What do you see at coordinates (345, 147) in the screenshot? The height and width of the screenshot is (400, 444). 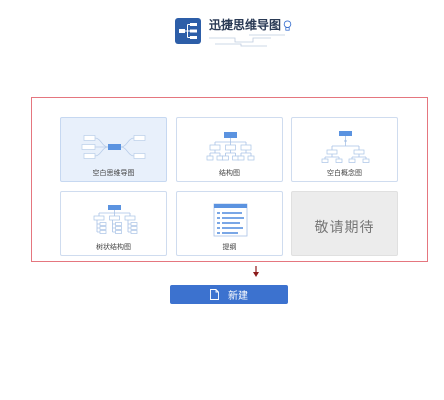 I see `concept-map-icon` at bounding box center [345, 147].